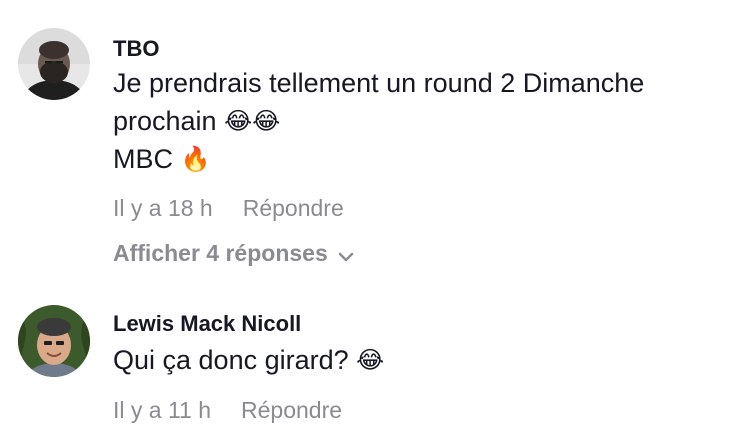 The height and width of the screenshot is (440, 732). What do you see at coordinates (207, 324) in the screenshot?
I see `comment-author: Lewis Mack Nicoll` at bounding box center [207, 324].